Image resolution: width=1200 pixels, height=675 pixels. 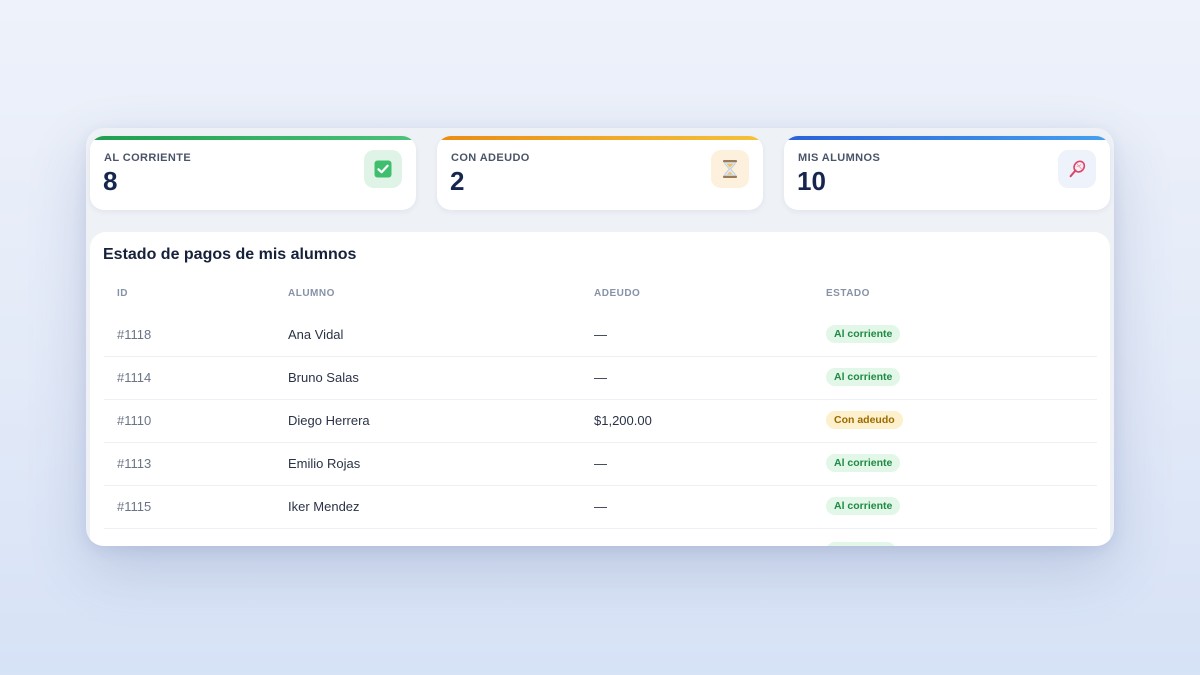 I want to click on table-row, so click(x=600, y=537).